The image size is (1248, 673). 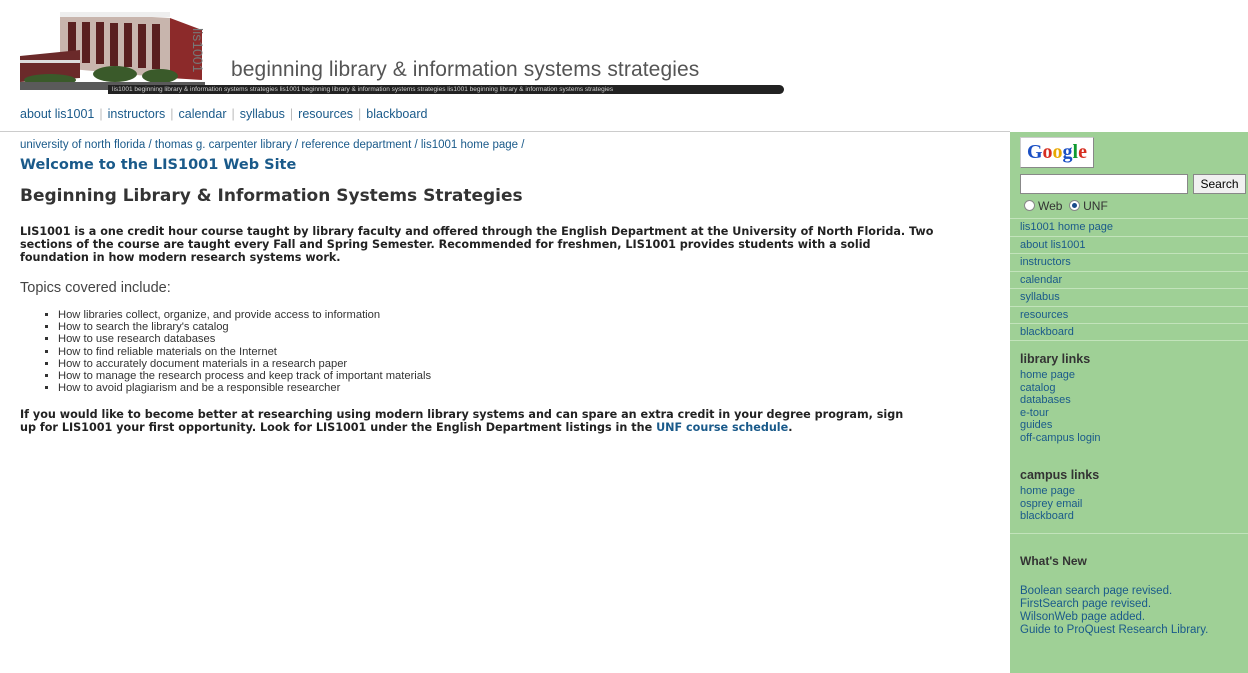 What do you see at coordinates (1129, 227) in the screenshot?
I see `sidebar-item-home: lis1001 home page` at bounding box center [1129, 227].